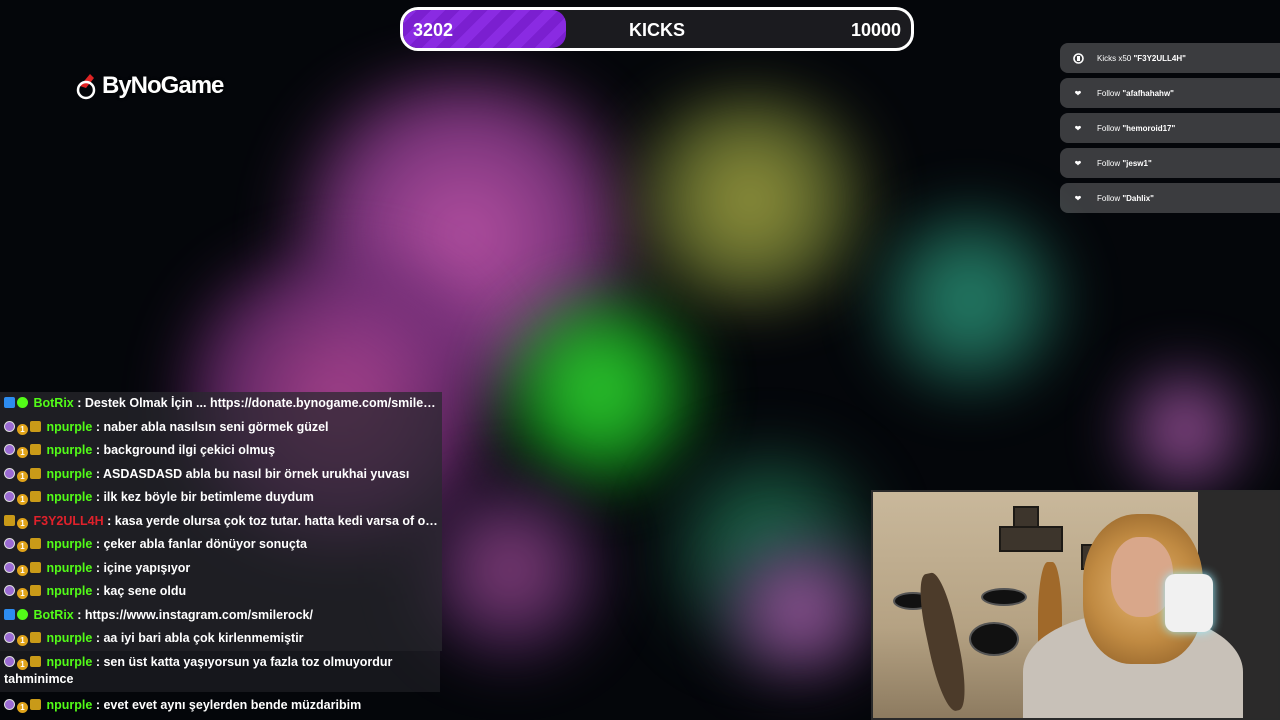  What do you see at coordinates (9, 520) in the screenshot?
I see `gift-badge-icon` at bounding box center [9, 520].